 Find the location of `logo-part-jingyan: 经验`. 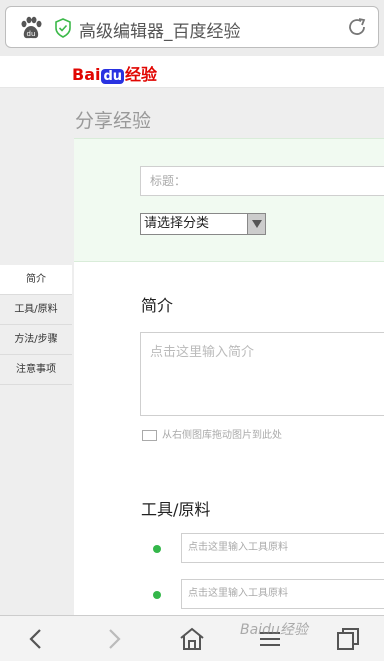

logo-part-jingyan: 经验 is located at coordinates (141, 74).